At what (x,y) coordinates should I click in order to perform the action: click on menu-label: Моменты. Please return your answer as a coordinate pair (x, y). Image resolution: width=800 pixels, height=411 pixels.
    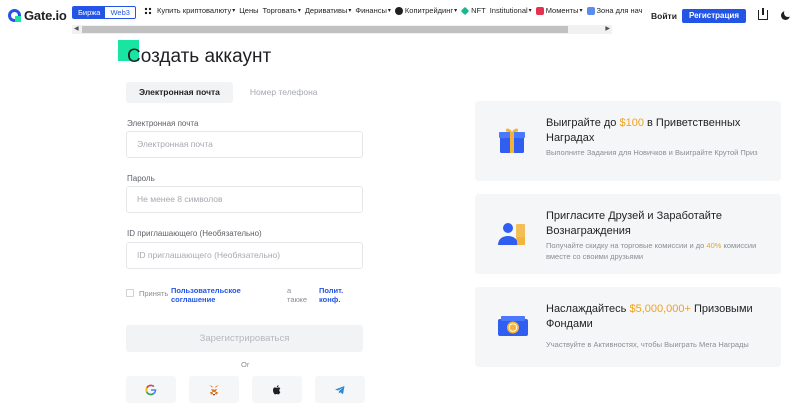
    Looking at the image, I should click on (562, 10).